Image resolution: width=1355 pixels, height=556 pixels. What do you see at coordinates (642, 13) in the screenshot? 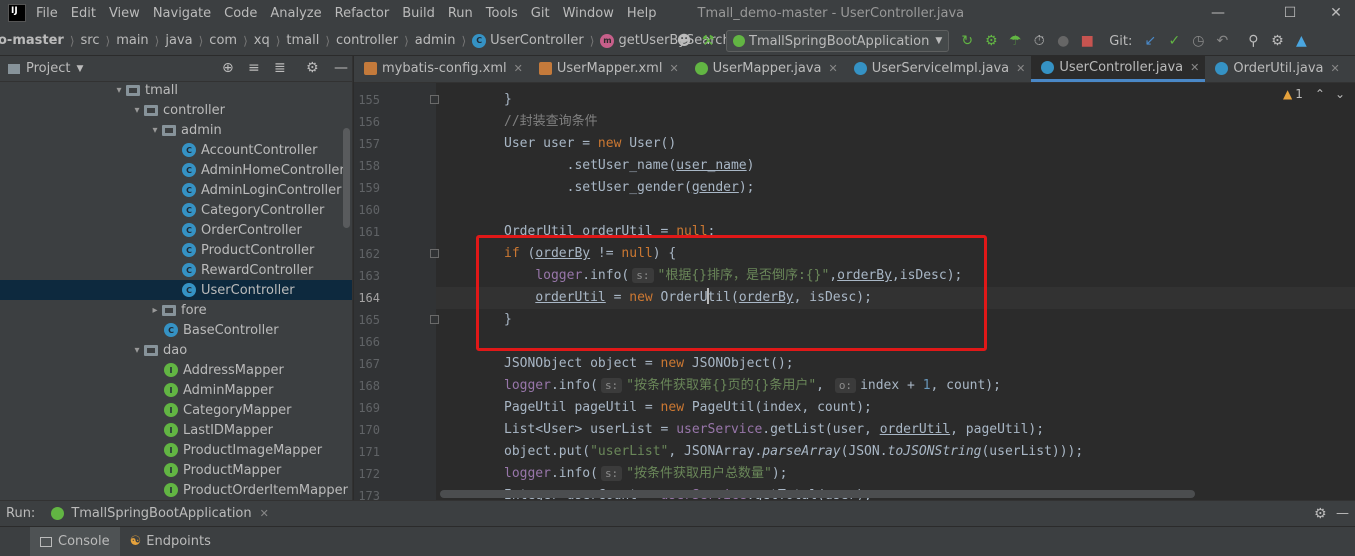
I see `menu-item: Help` at bounding box center [642, 13].